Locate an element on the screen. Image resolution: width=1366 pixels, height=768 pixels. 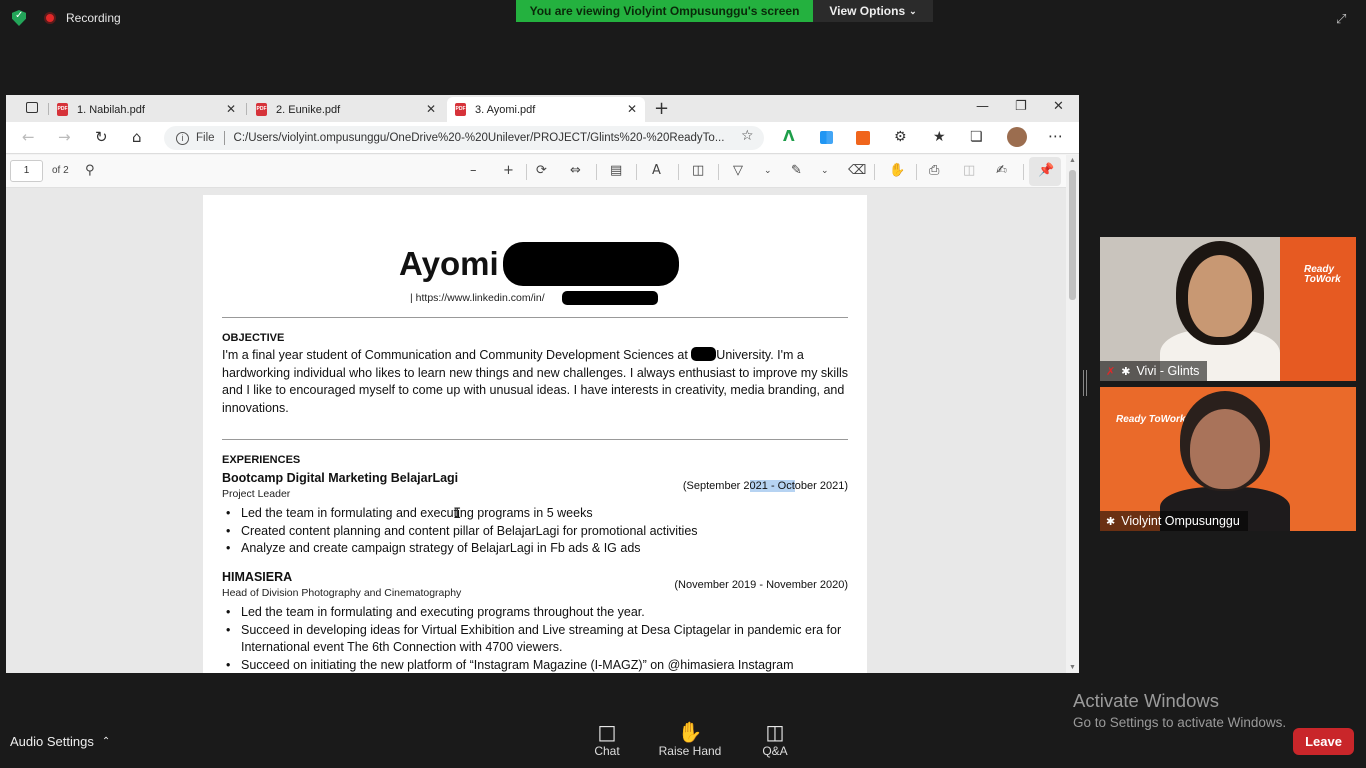
pin-toolbar-button: 📌 is located at coordinates (1045, 171).